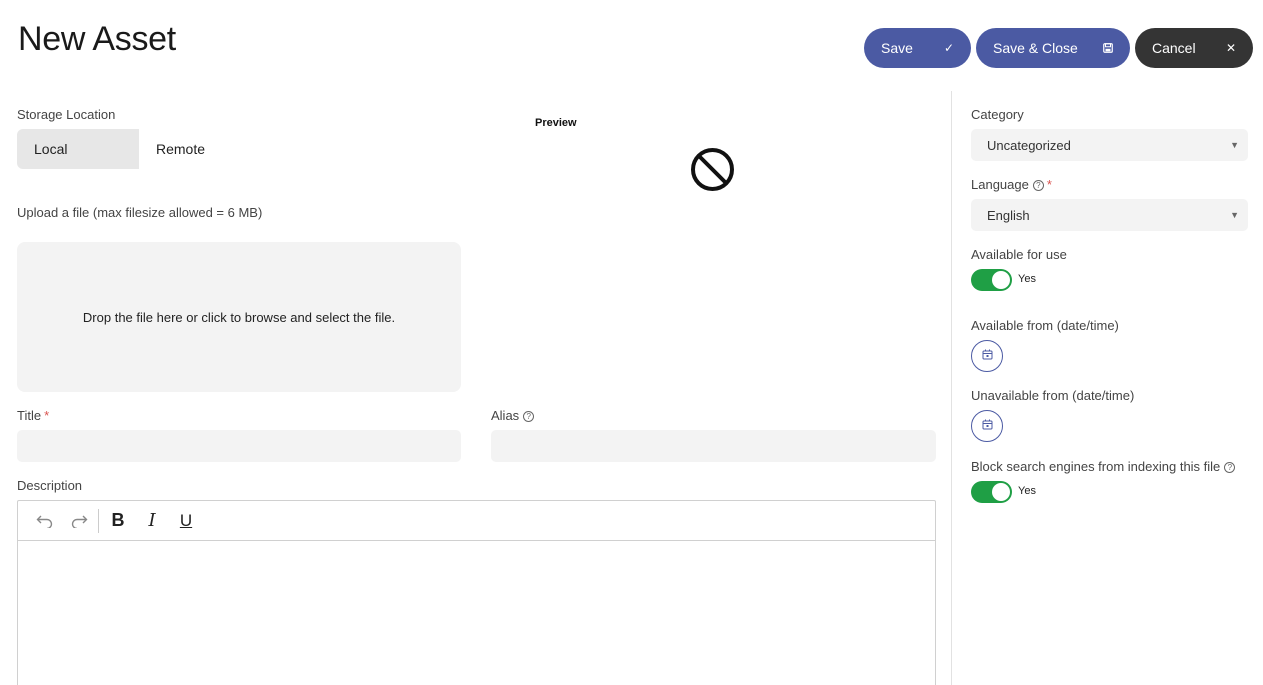 The image size is (1263, 685). What do you see at coordinates (152, 521) in the screenshot?
I see `italic-icon: I` at bounding box center [152, 521].